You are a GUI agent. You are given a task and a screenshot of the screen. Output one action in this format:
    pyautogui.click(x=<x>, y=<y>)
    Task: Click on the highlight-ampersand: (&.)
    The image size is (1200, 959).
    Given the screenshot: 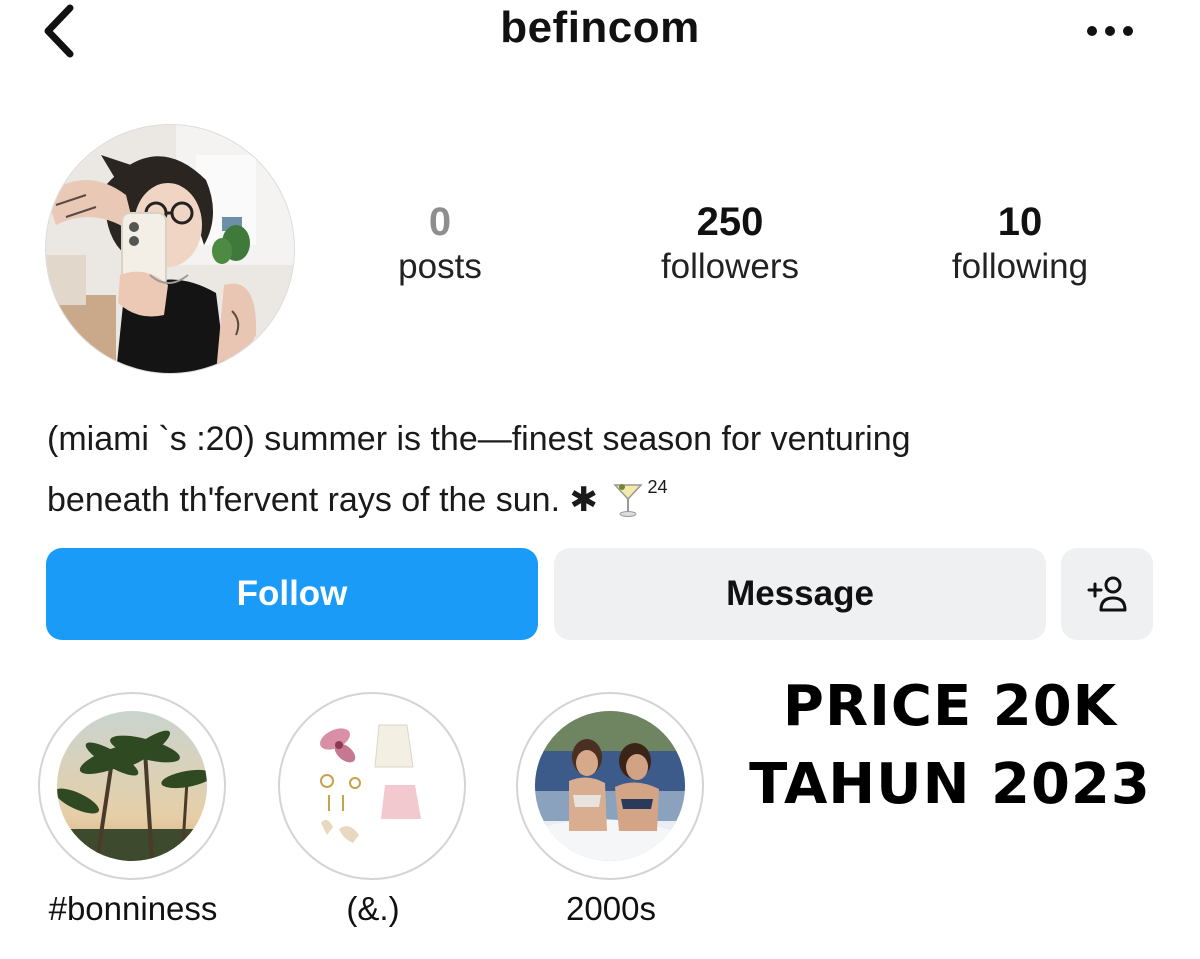 What is the action you would take?
    pyautogui.click(x=373, y=809)
    